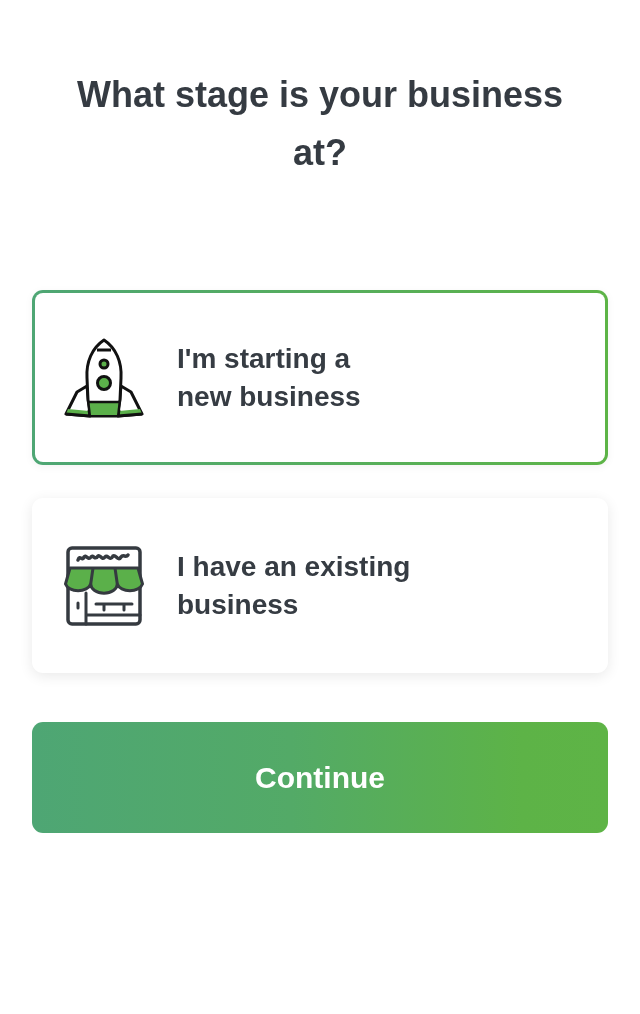 The image size is (640, 1014). I want to click on rocket-icon, so click(104, 377).